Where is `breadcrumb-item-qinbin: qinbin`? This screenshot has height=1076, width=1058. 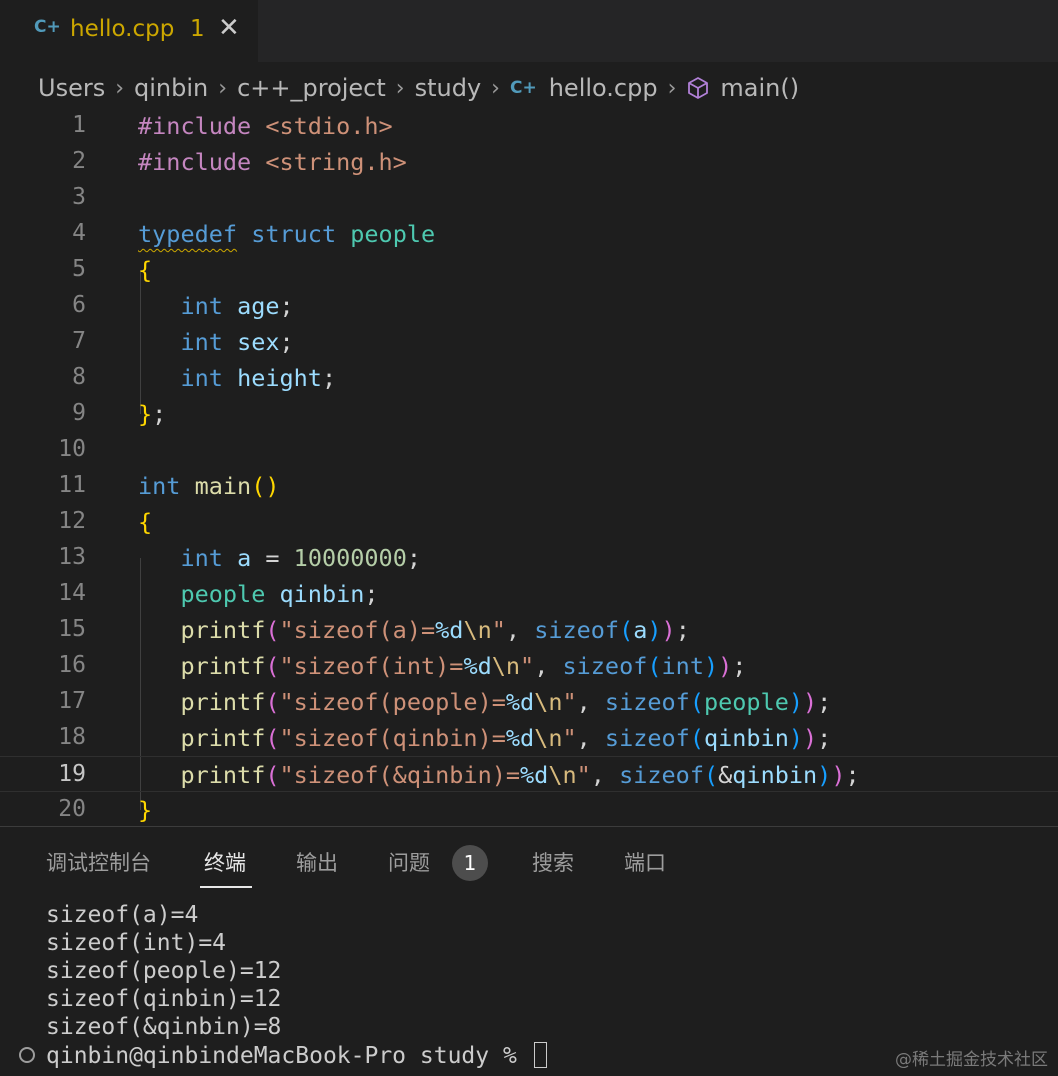 breadcrumb-item-qinbin: qinbin is located at coordinates (171, 88).